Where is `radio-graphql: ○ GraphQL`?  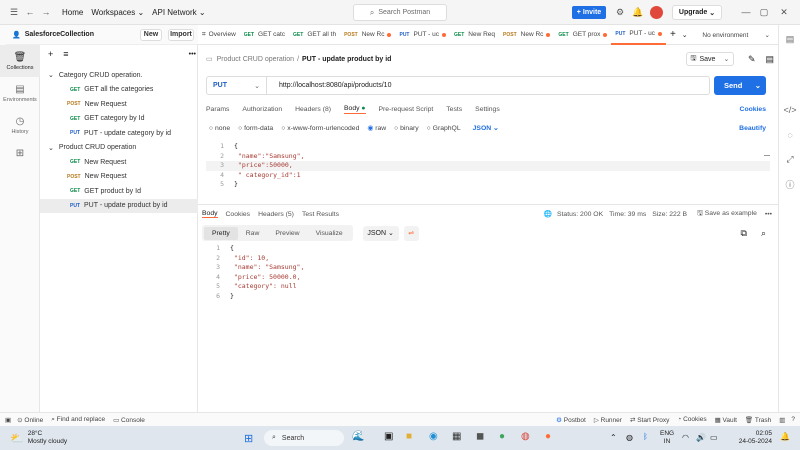
radio-graphql: ○ GraphQL is located at coordinates (444, 128).